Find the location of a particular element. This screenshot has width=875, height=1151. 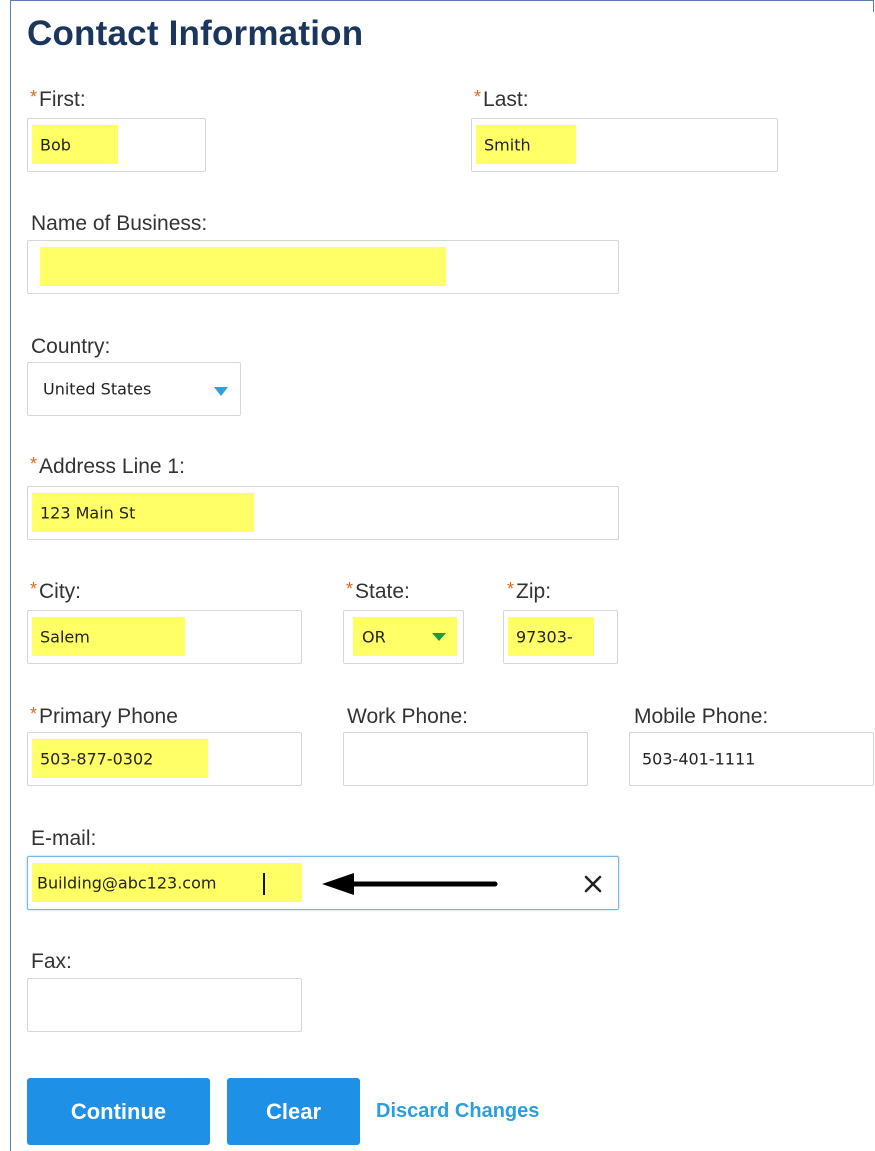

primary-phone-label: *Primary Phone is located at coordinates (104, 716).